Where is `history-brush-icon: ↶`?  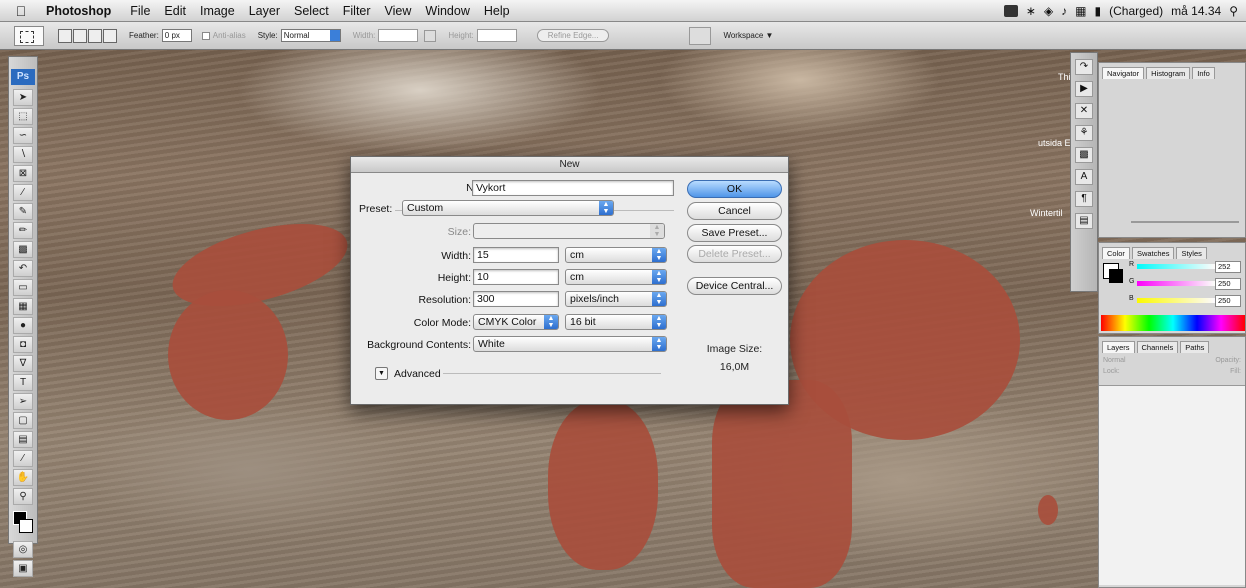
history-brush-icon: ↶ is located at coordinates (23, 268).